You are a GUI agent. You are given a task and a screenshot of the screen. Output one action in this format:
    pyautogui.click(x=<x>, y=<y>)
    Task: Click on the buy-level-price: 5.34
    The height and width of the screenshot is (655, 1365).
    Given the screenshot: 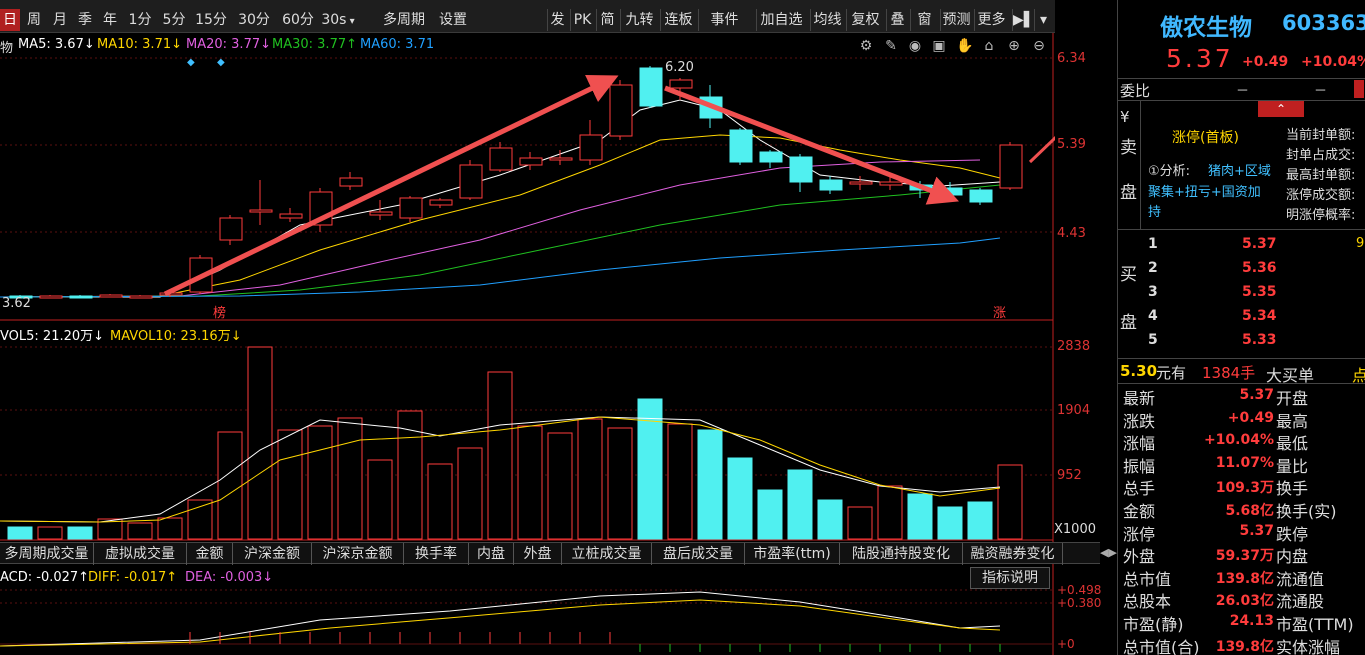 What is the action you would take?
    pyautogui.click(x=1259, y=316)
    